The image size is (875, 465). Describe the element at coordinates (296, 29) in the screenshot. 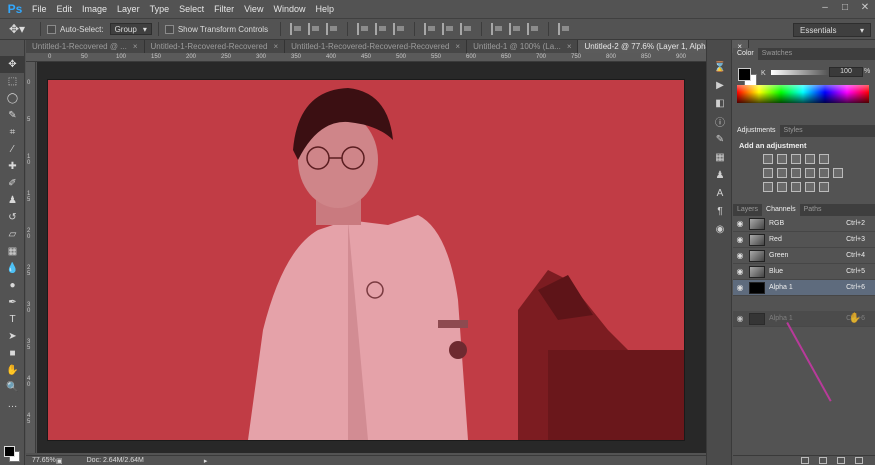

I see `align-top-icon` at that location.